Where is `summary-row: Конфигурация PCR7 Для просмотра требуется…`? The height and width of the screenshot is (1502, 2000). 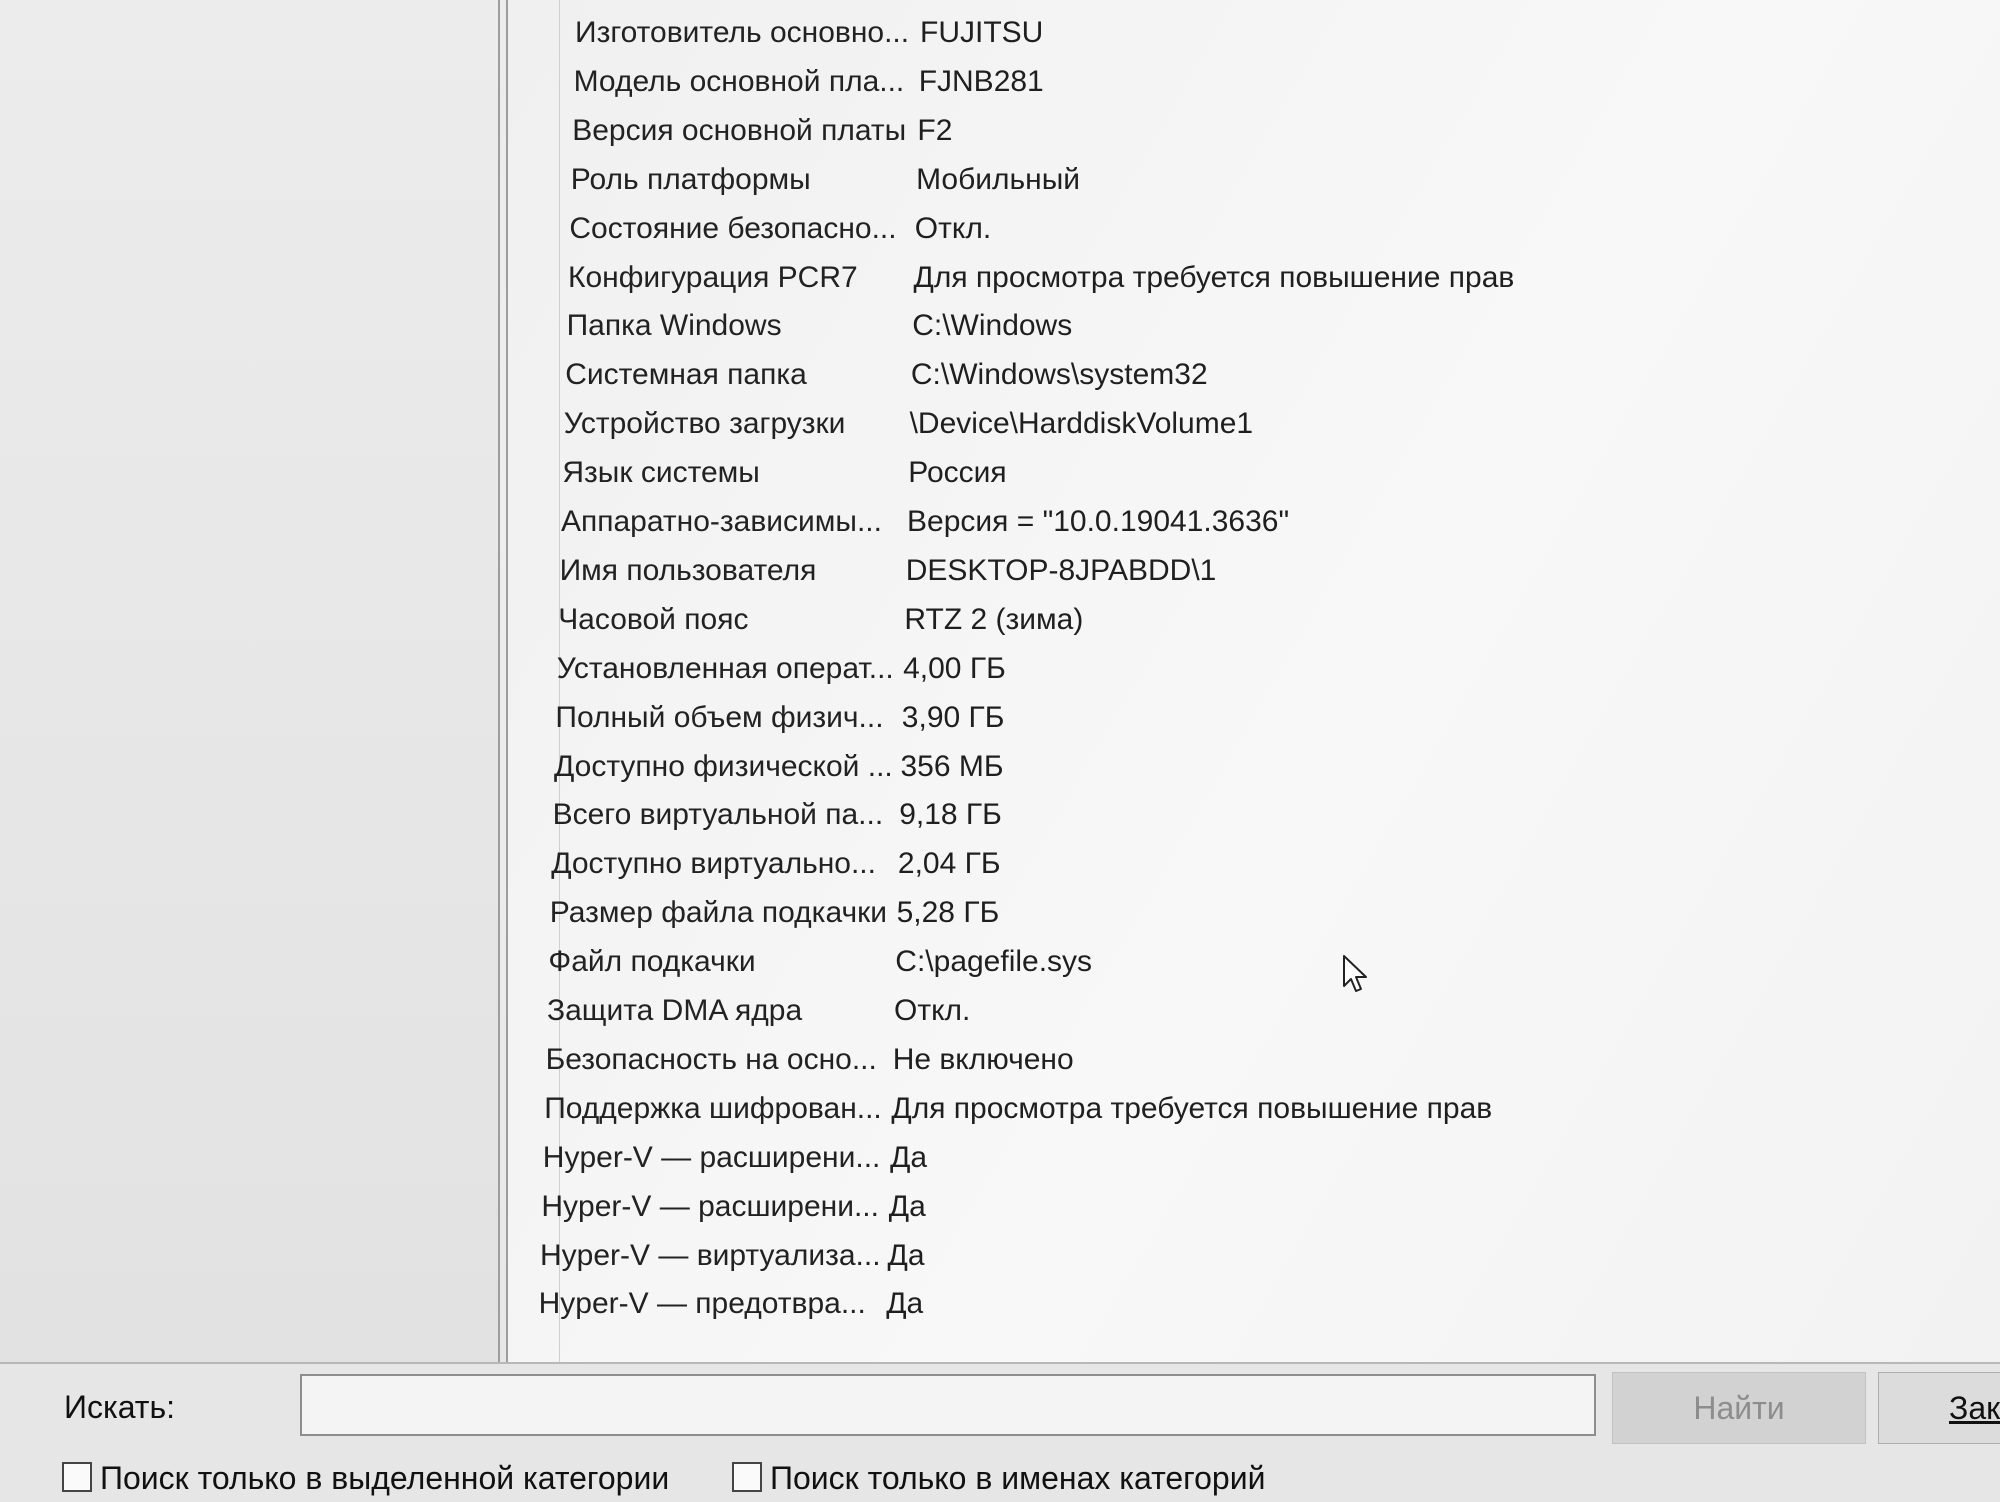 summary-row: Конфигурация PCR7 Для просмотра требуется… is located at coordinates (1254, 278).